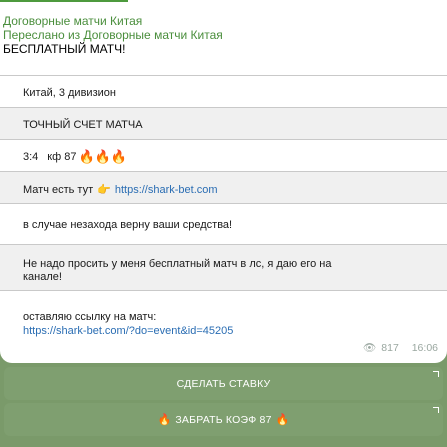 The height and width of the screenshot is (447, 447). What do you see at coordinates (58, 189) in the screenshot?
I see `match-prefix: Матч есть тут` at bounding box center [58, 189].